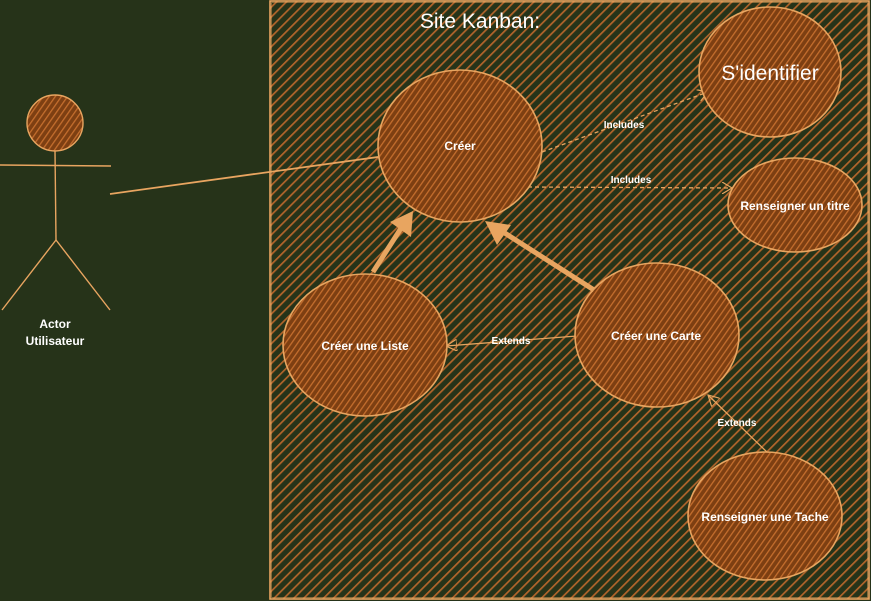 Image resolution: width=871 pixels, height=601 pixels. I want to click on system-title: Site Kanban:, so click(480, 21).